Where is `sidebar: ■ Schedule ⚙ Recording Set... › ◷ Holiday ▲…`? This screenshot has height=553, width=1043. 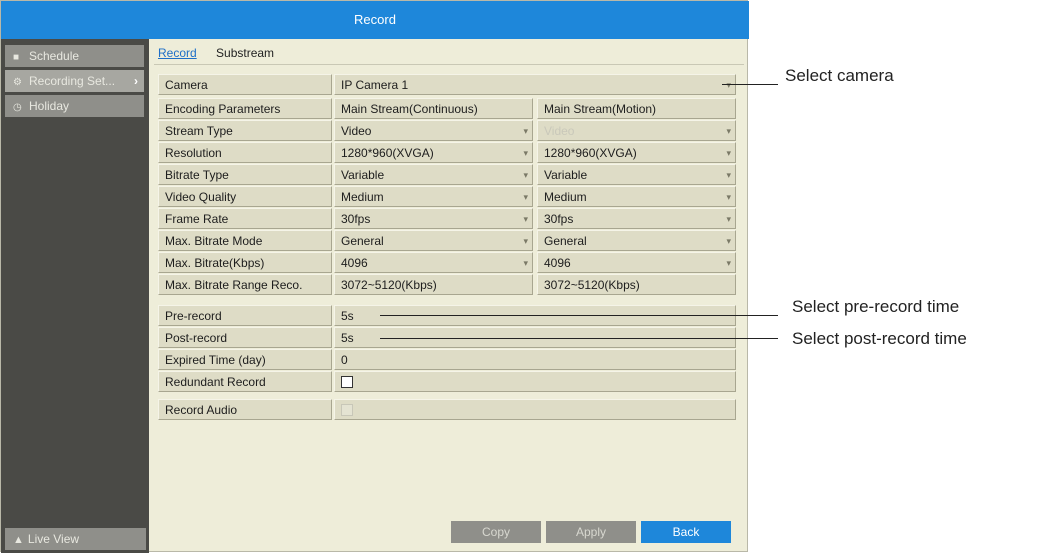 sidebar: ■ Schedule ⚙ Recording Set... › ◷ Holiday ▲… is located at coordinates (75, 296).